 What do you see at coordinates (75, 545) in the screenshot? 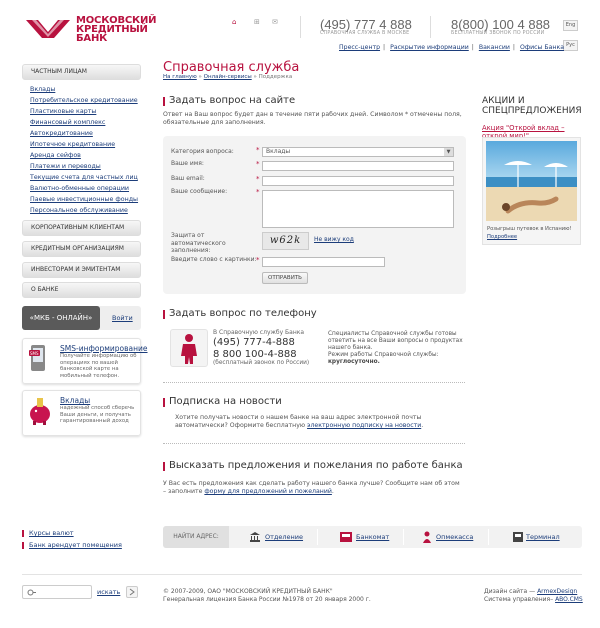
I see `lease-link: Банк арендует помещения` at bounding box center [75, 545].